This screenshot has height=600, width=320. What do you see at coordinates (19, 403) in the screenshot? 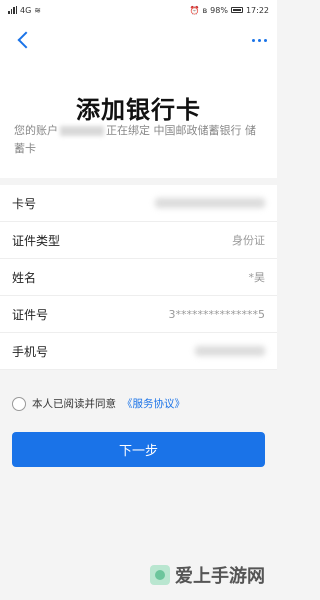
I see `agree-radio` at bounding box center [19, 403].